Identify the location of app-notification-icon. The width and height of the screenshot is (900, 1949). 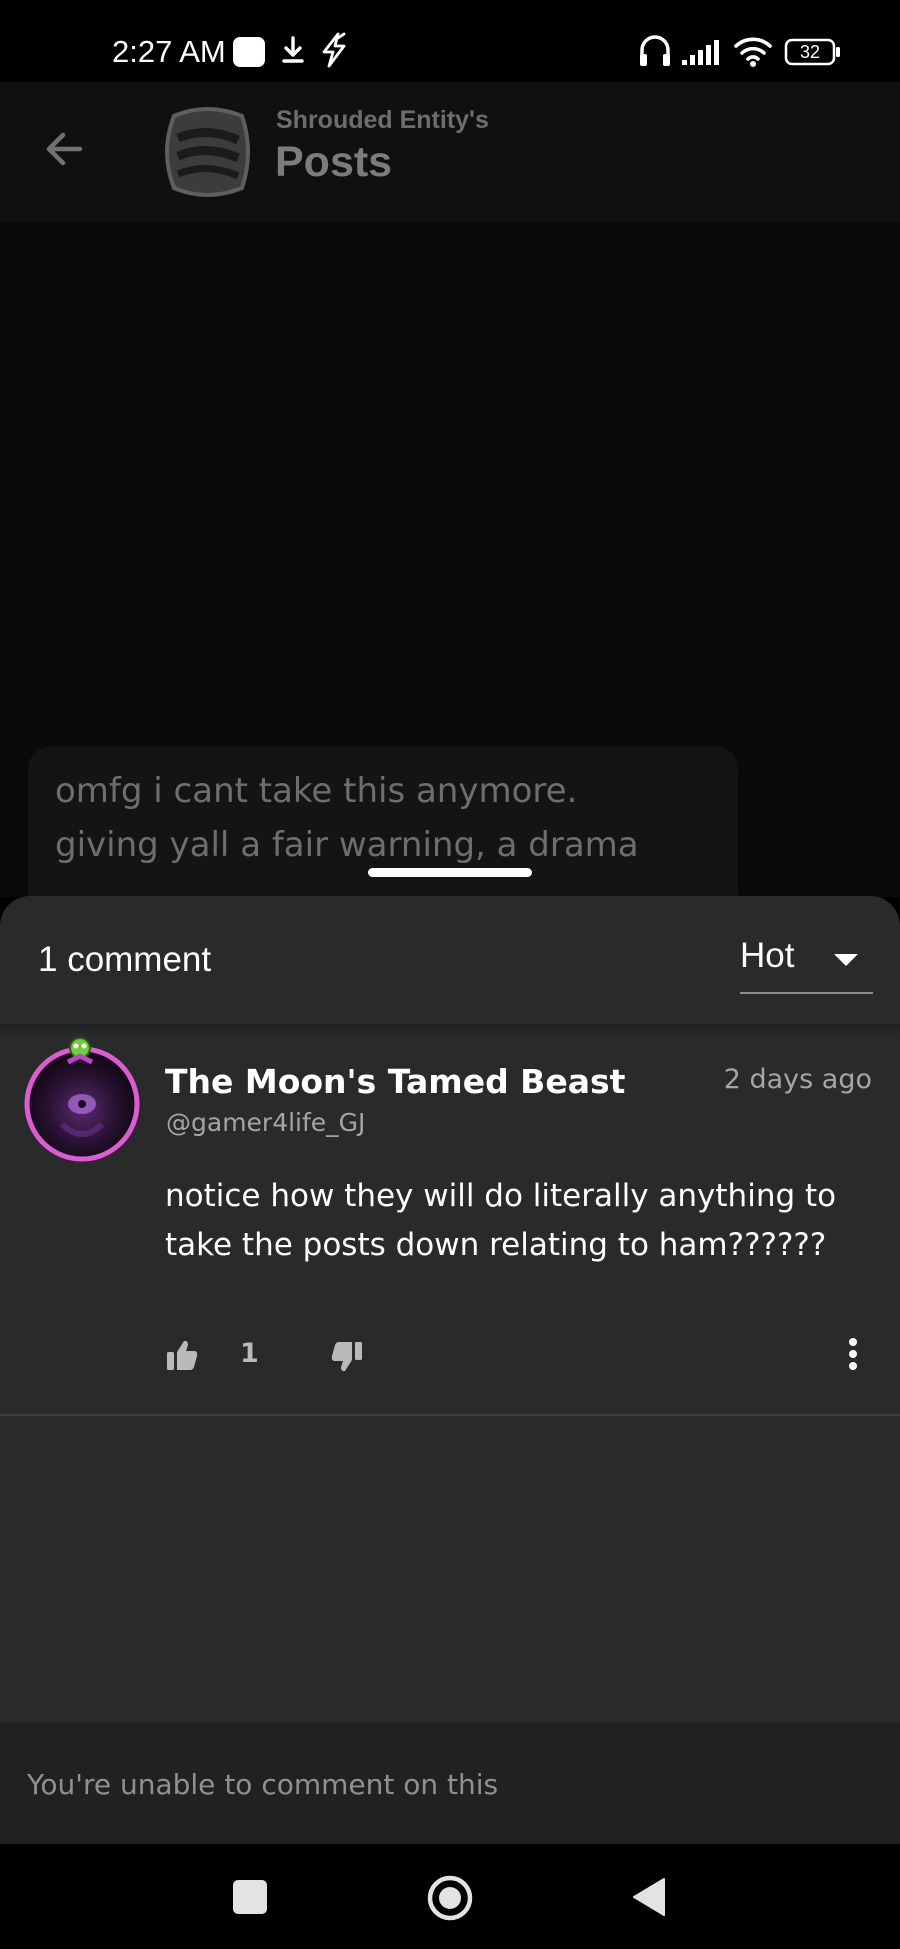
(249, 52).